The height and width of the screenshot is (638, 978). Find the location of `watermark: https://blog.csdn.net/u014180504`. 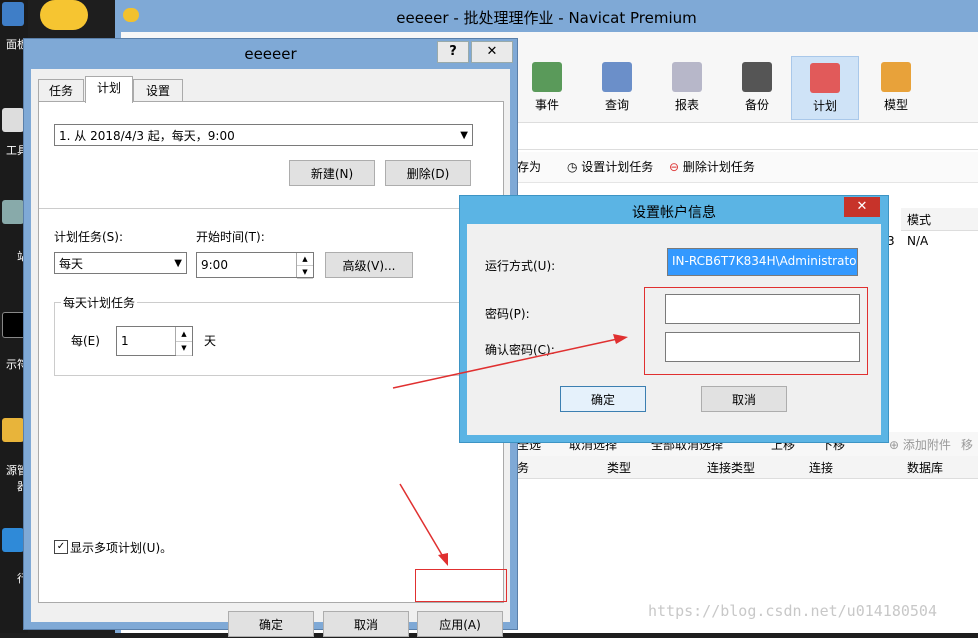

watermark: https://blog.csdn.net/u014180504 is located at coordinates (792, 611).